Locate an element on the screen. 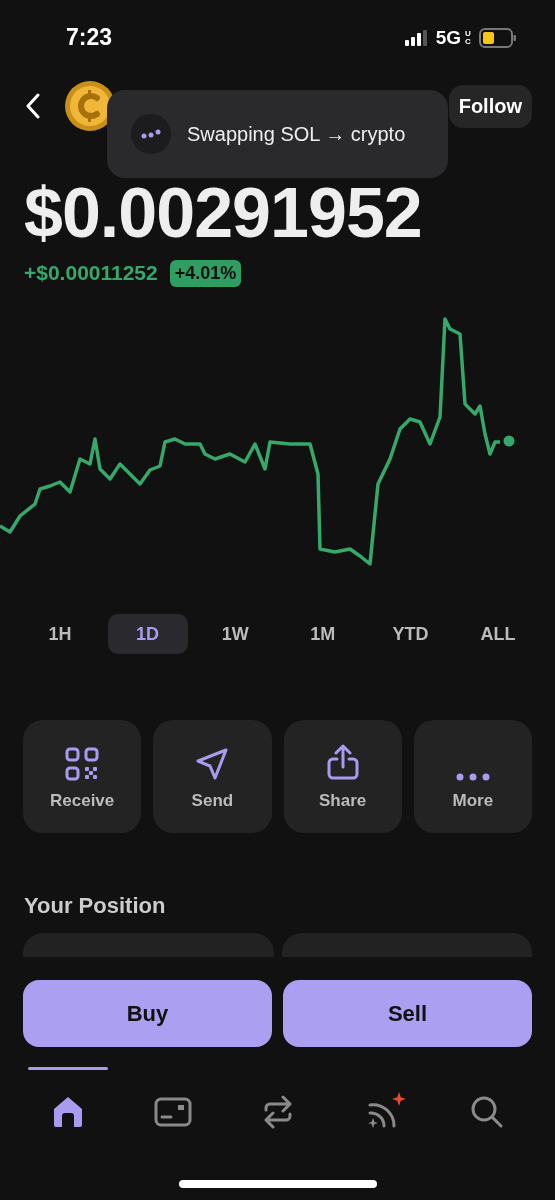 The height and width of the screenshot is (1200, 555). loading-dots-icon is located at coordinates (151, 134).